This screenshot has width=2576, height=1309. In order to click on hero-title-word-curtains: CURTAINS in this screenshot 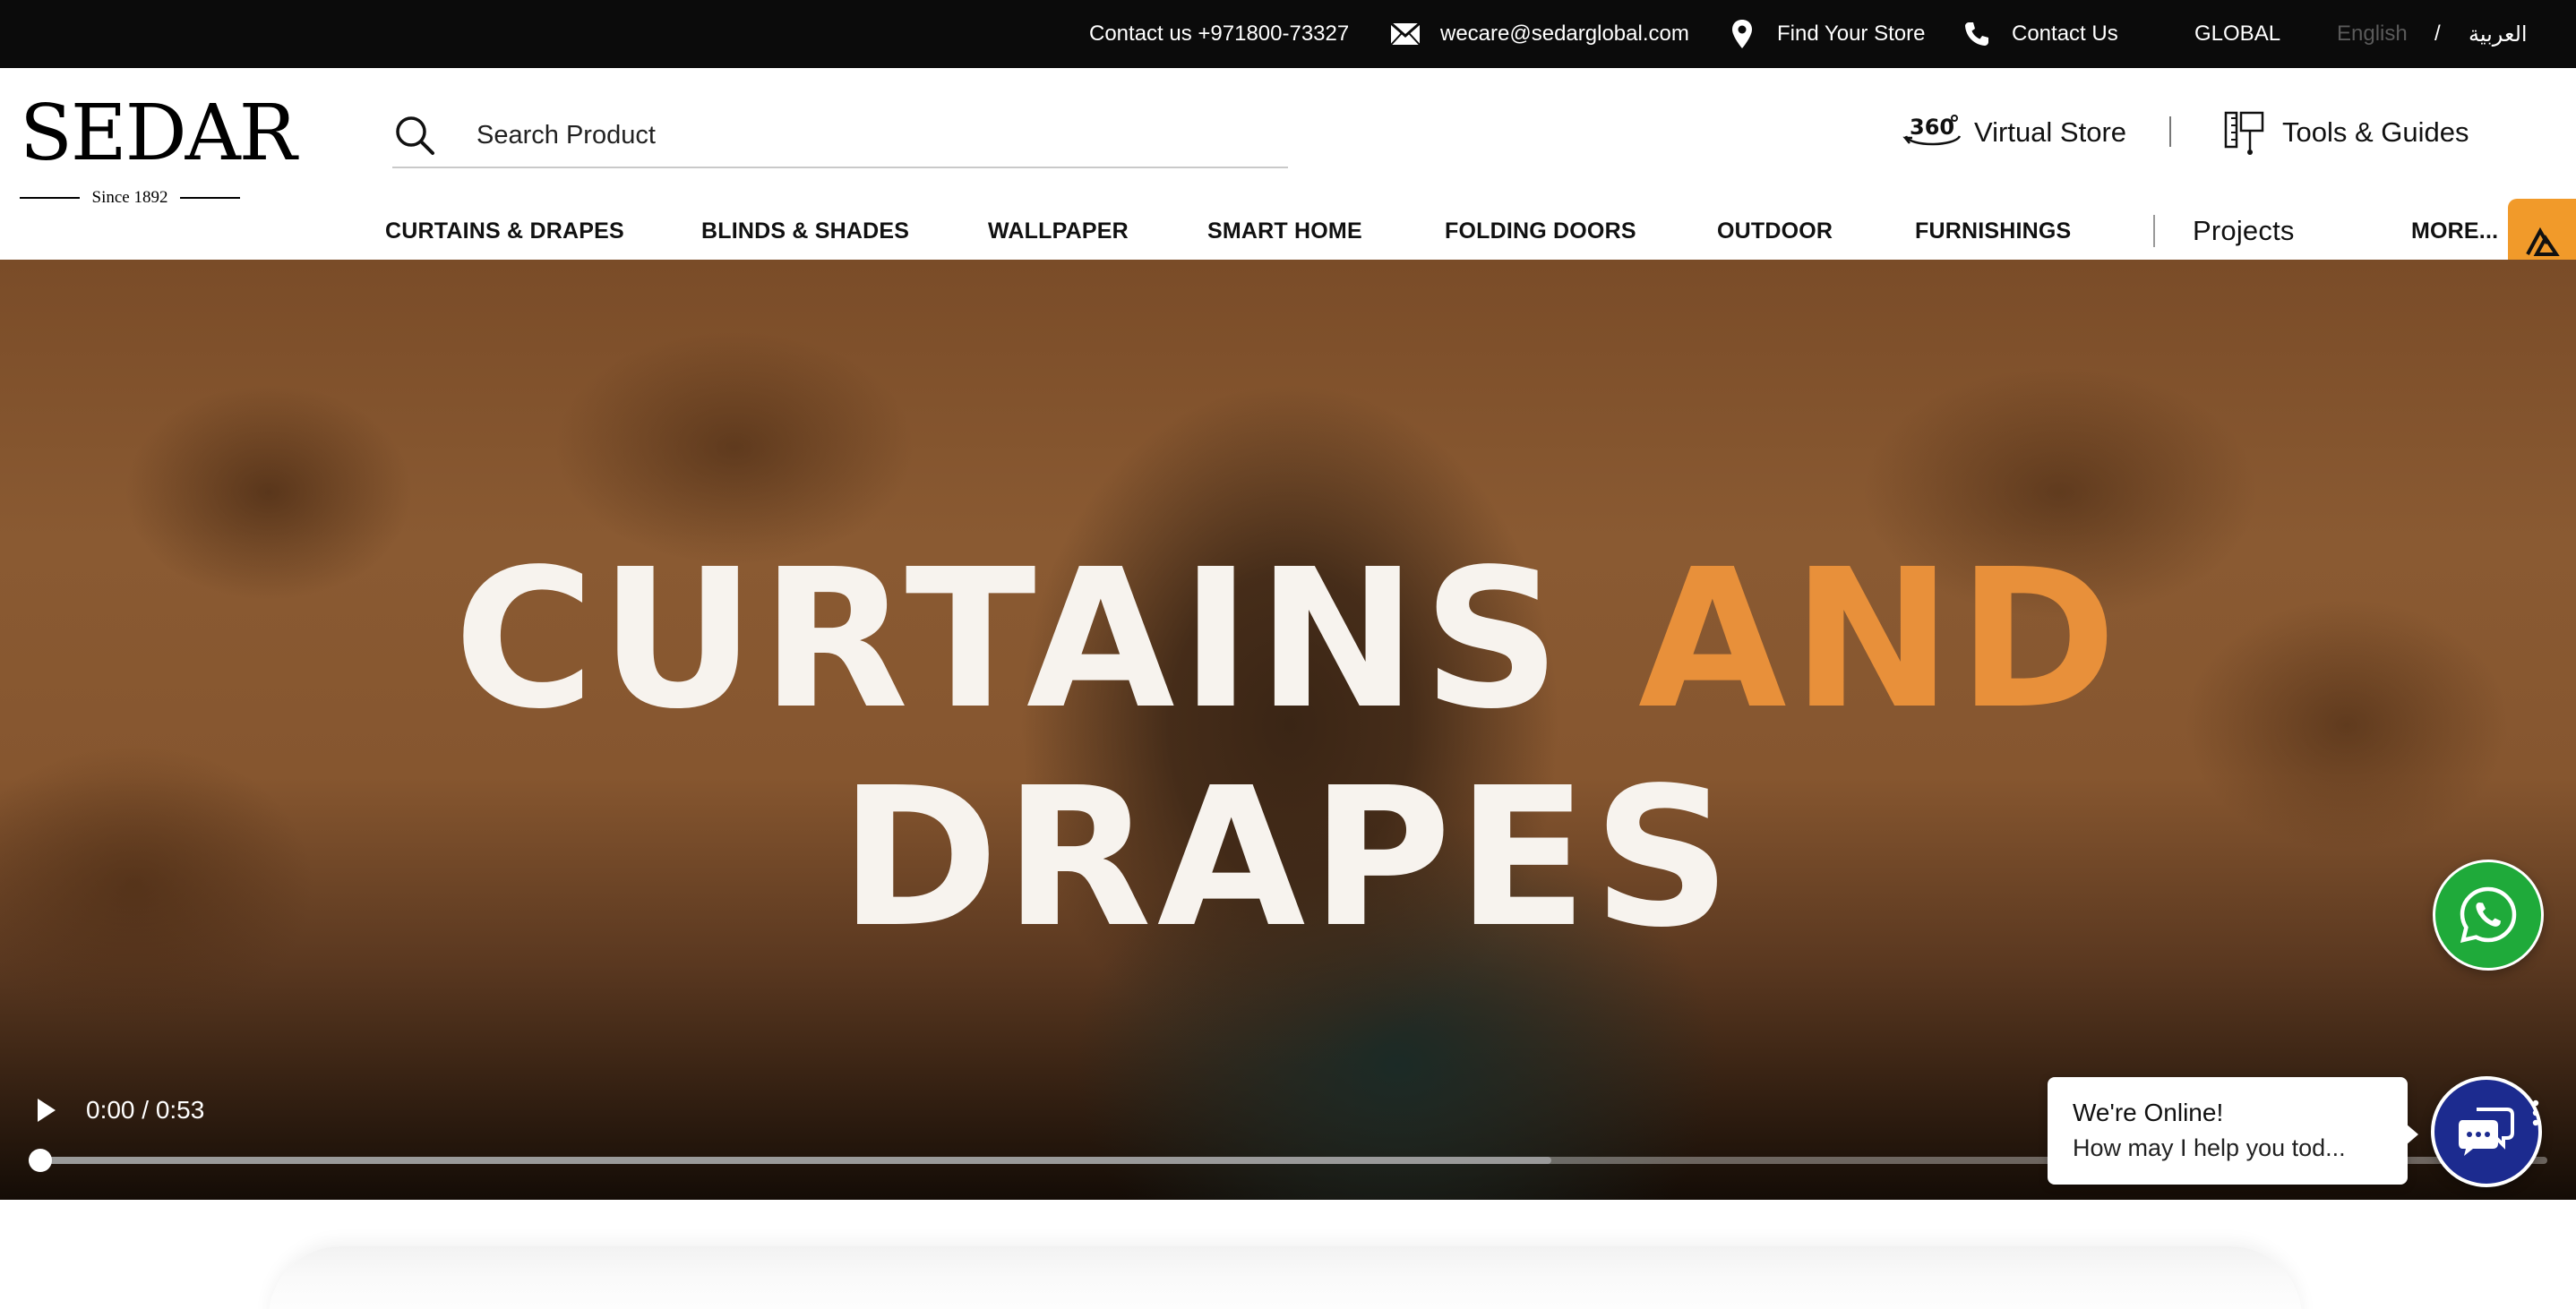, I will do `click(1010, 639)`.